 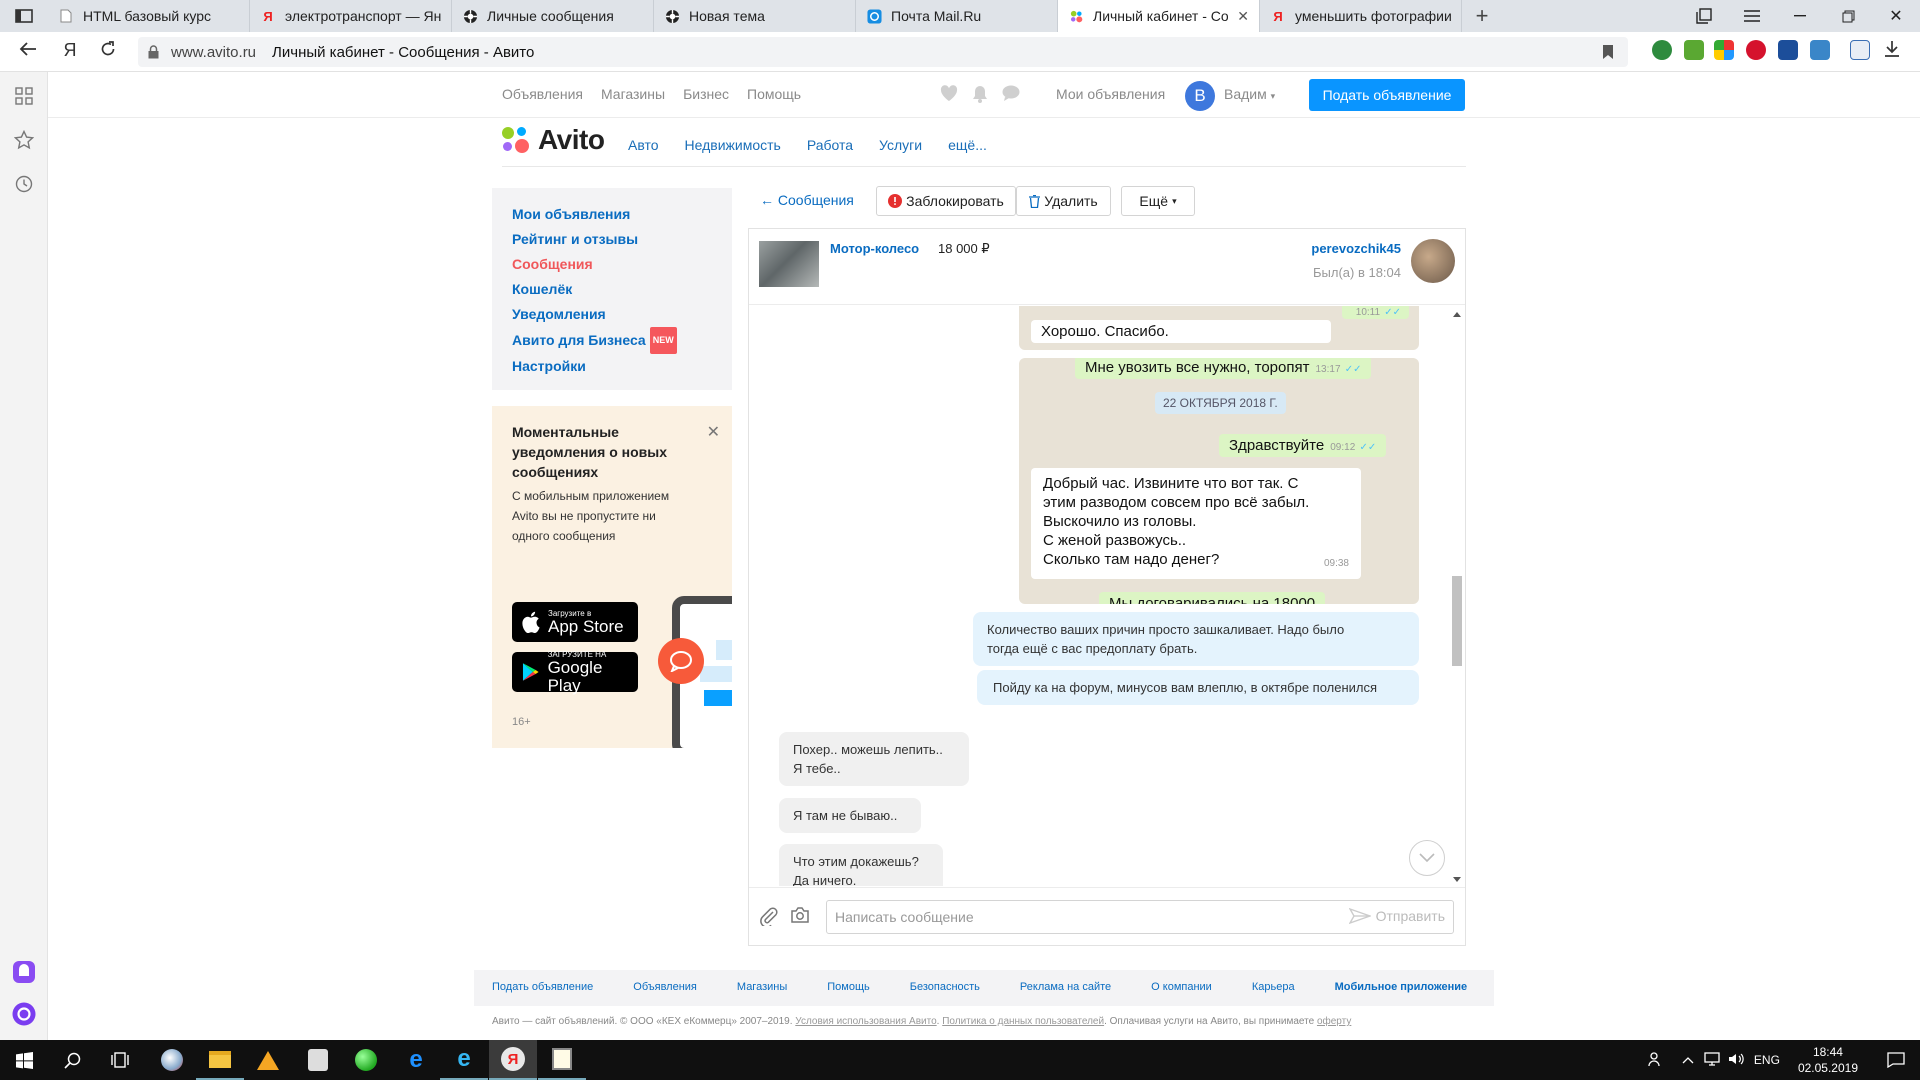 I want to click on peer-avatar, so click(x=1433, y=261).